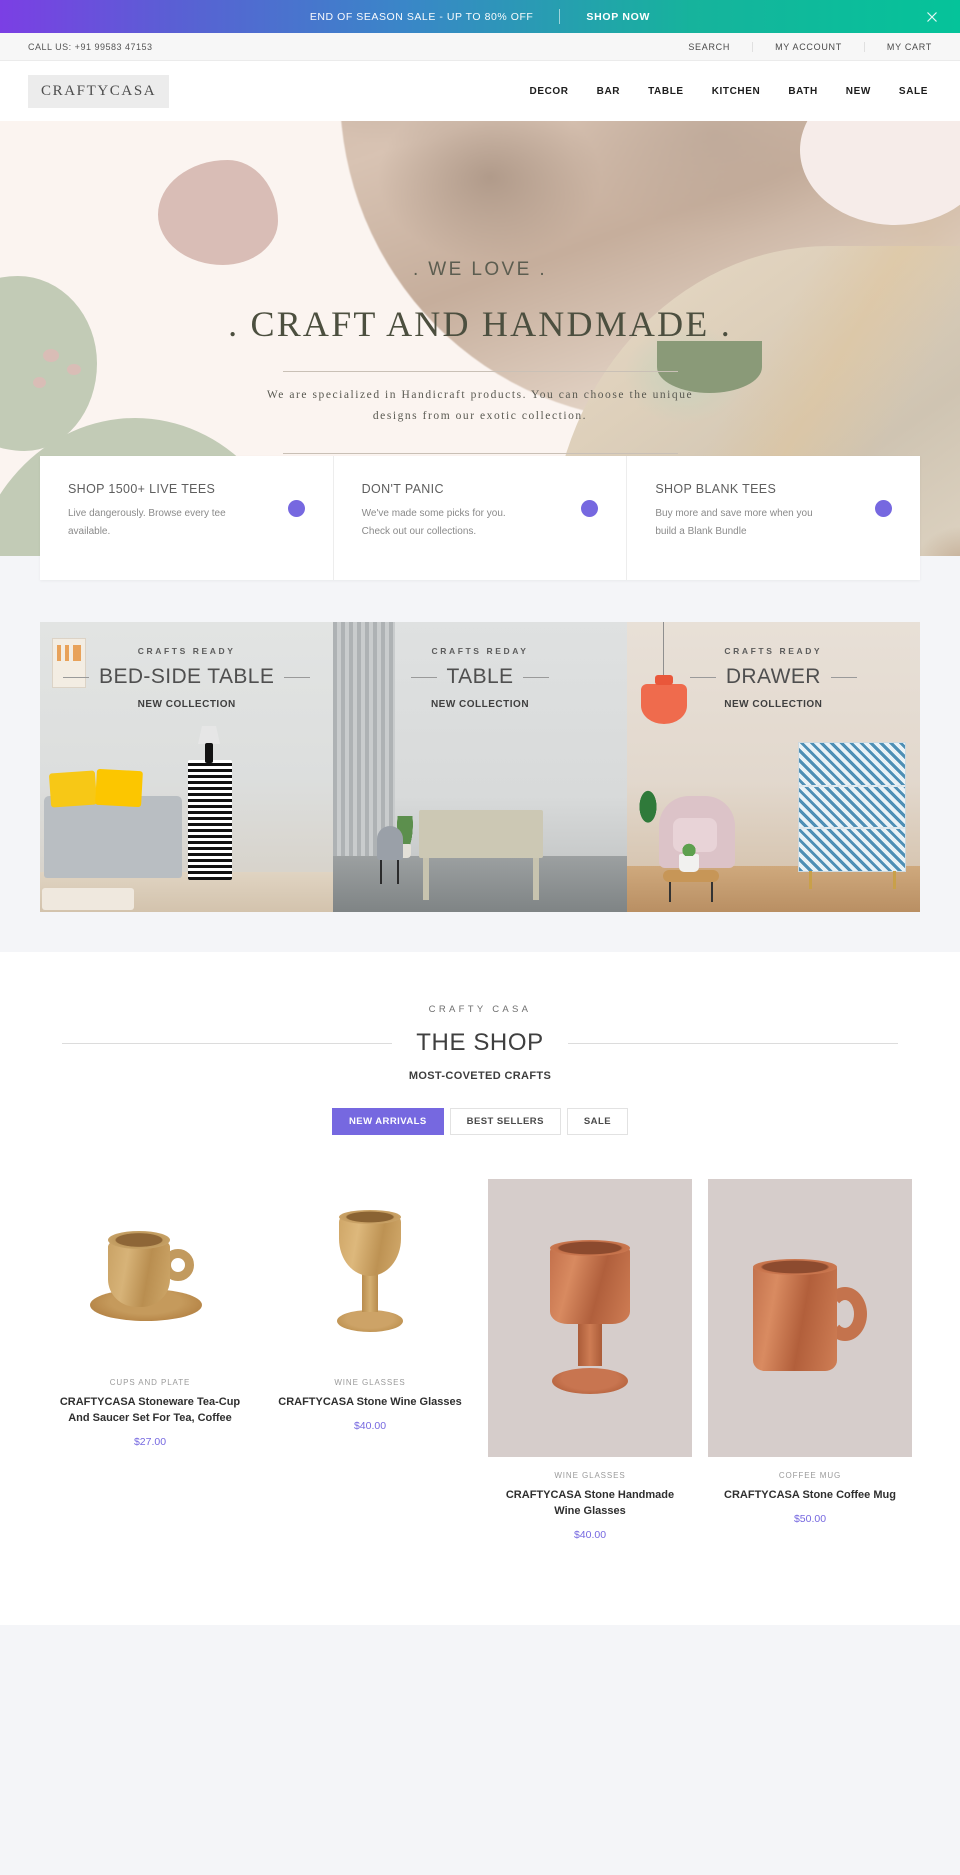 The height and width of the screenshot is (1875, 960). I want to click on shop-subtitle: MOST-COVETED CRAFTS, so click(480, 1076).